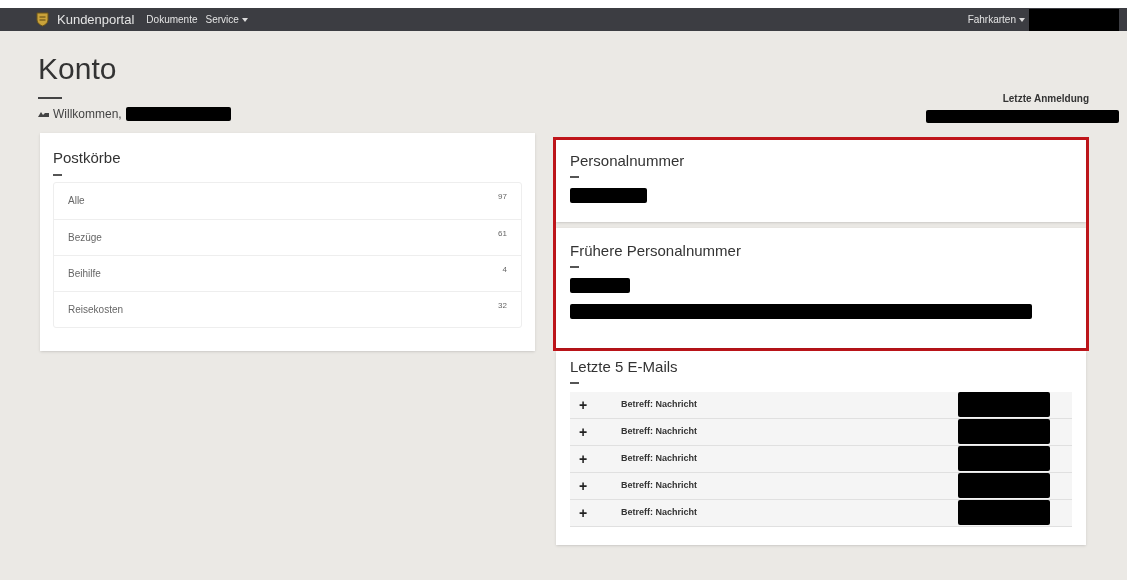 The height and width of the screenshot is (580, 1127). What do you see at coordinates (287, 272) in the screenshot?
I see `mailbox-item: Beihilfe 4` at bounding box center [287, 272].